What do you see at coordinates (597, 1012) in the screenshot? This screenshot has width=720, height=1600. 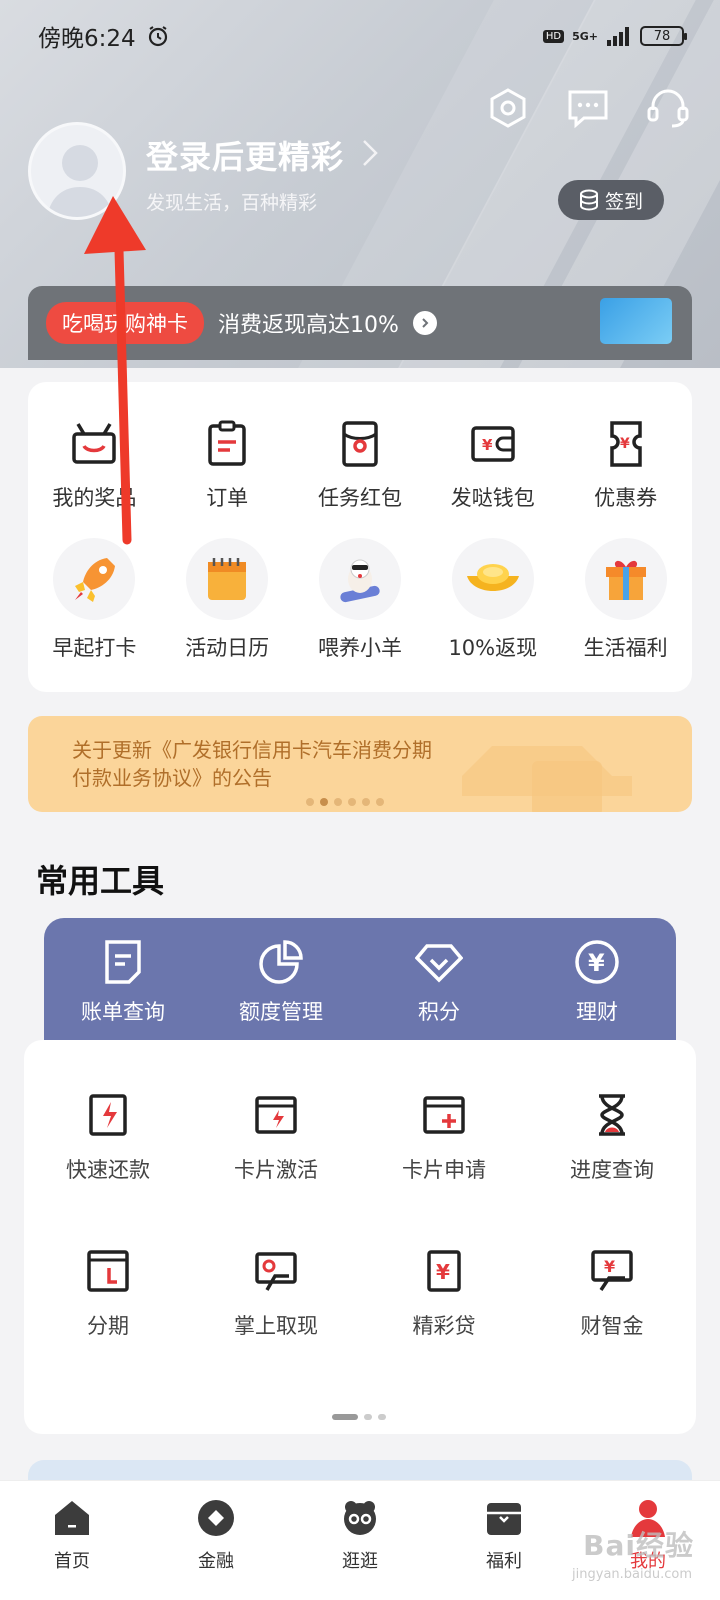 I see `tool-label: 理财` at bounding box center [597, 1012].